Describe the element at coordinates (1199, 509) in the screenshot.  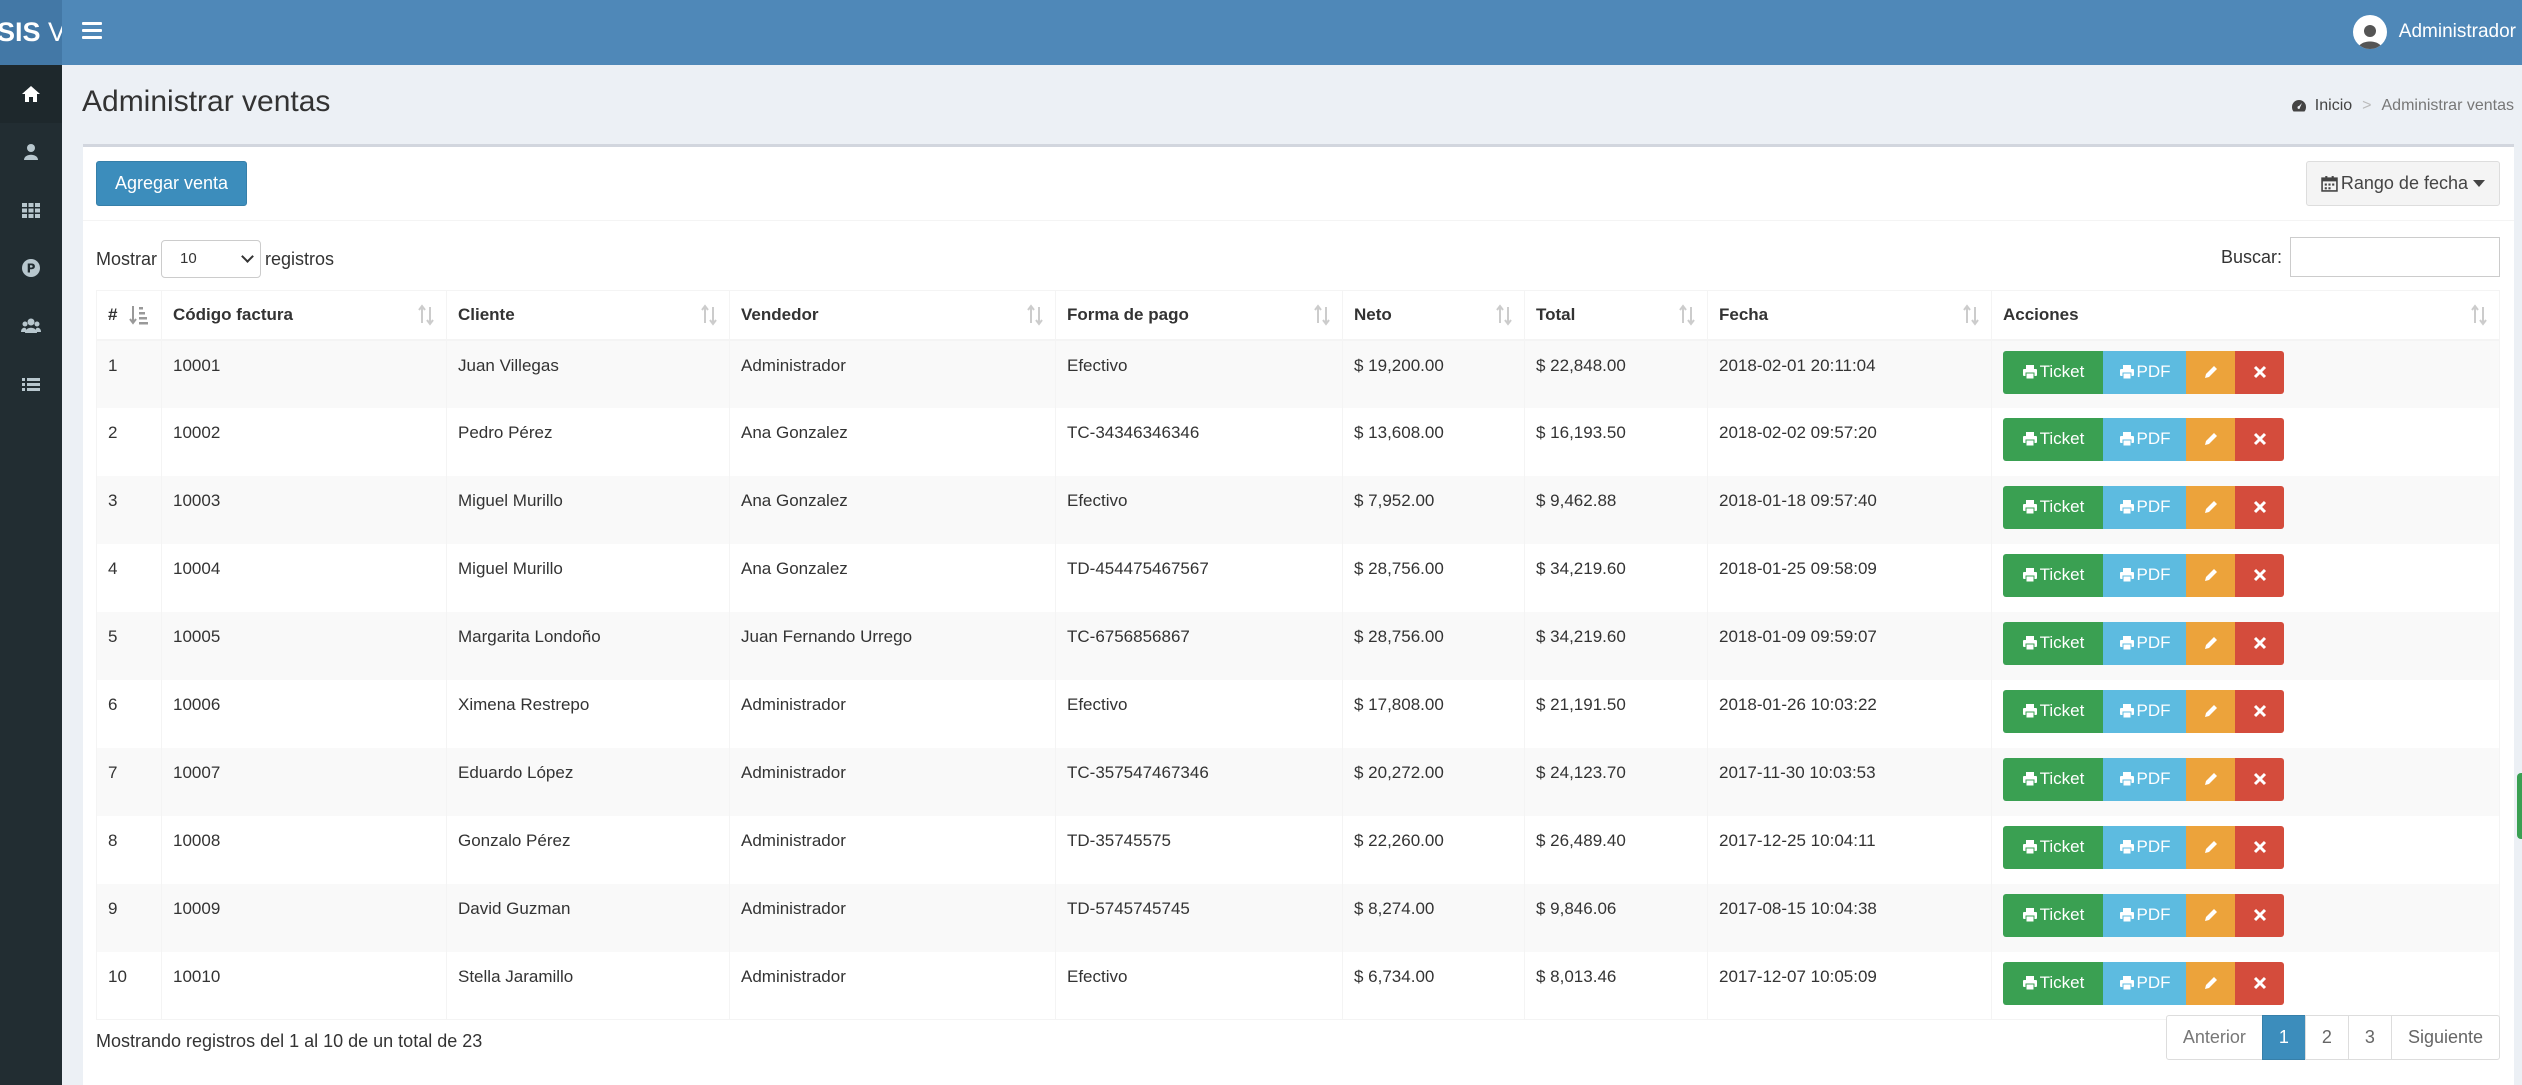
I see `payment-method: Efectivo` at that location.